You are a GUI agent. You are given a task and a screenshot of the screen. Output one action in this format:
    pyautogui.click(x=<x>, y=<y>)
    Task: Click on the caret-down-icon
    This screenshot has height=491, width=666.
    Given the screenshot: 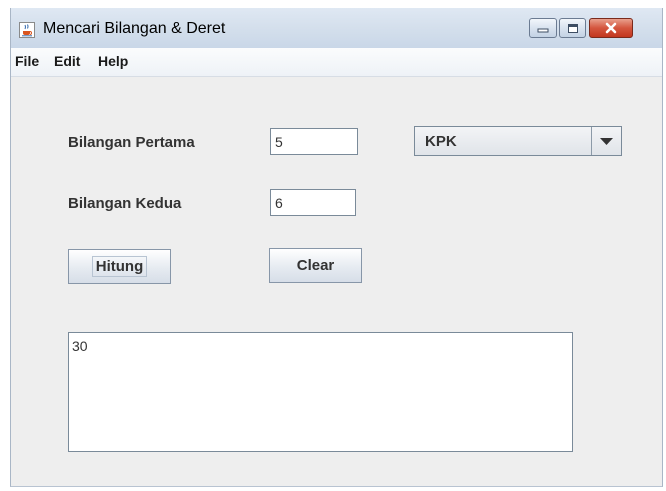 What is the action you would take?
    pyautogui.click(x=606, y=141)
    